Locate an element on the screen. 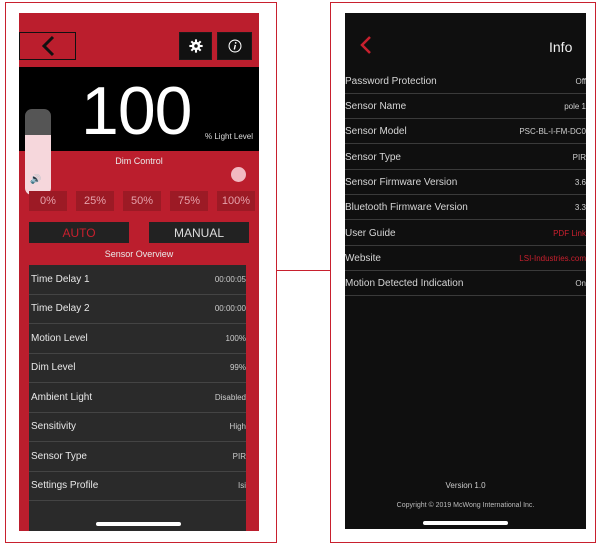 The image size is (596, 543). row-value: Disabled is located at coordinates (230, 397).